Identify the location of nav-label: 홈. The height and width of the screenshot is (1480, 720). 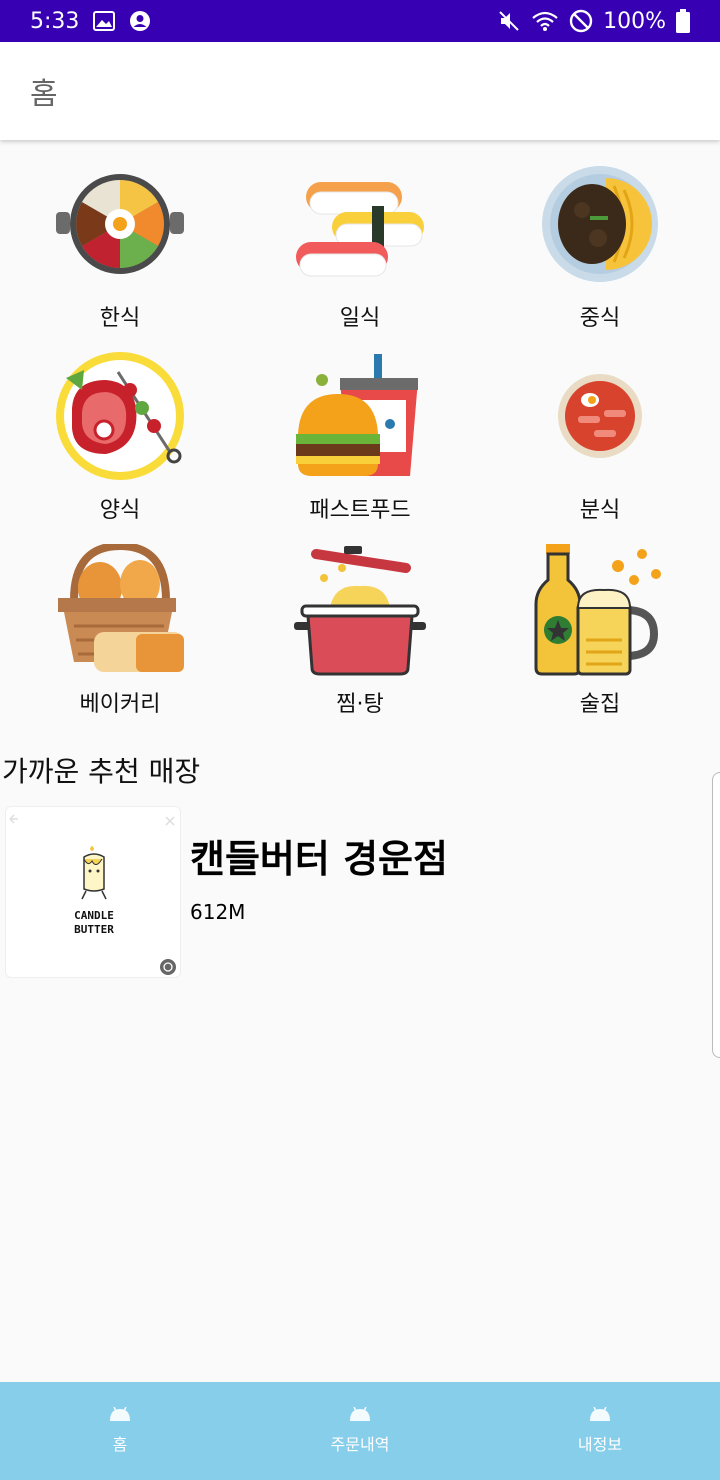
(120, 1444).